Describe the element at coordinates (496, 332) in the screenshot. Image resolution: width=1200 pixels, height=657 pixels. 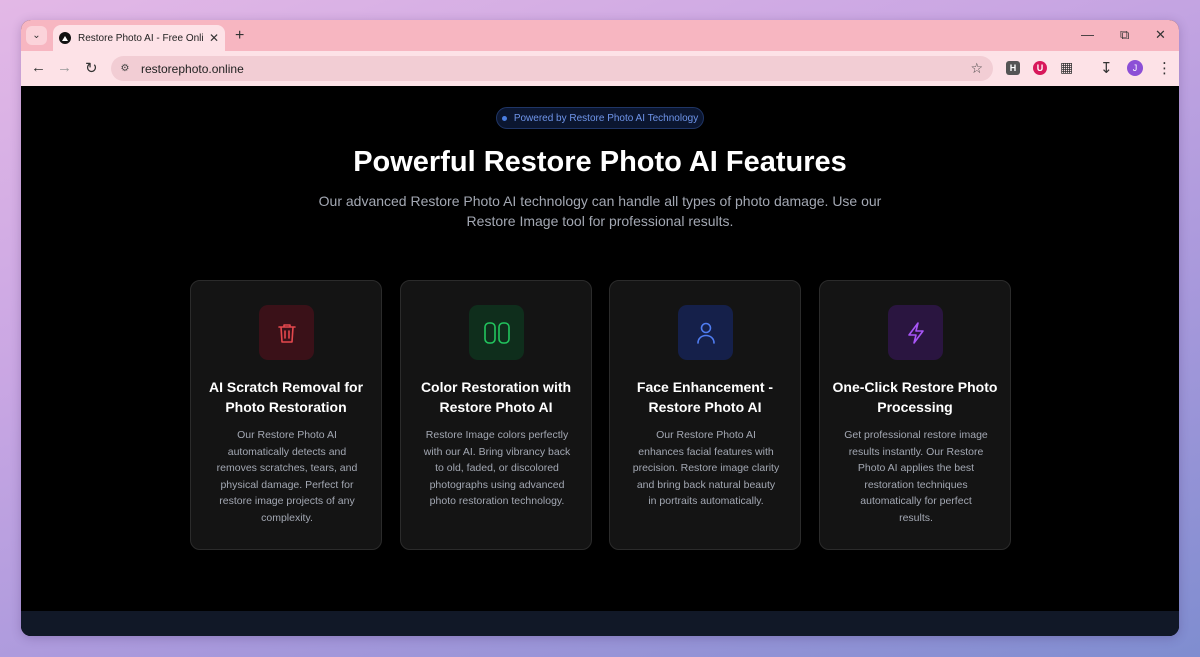
I see `columns-icon` at that location.